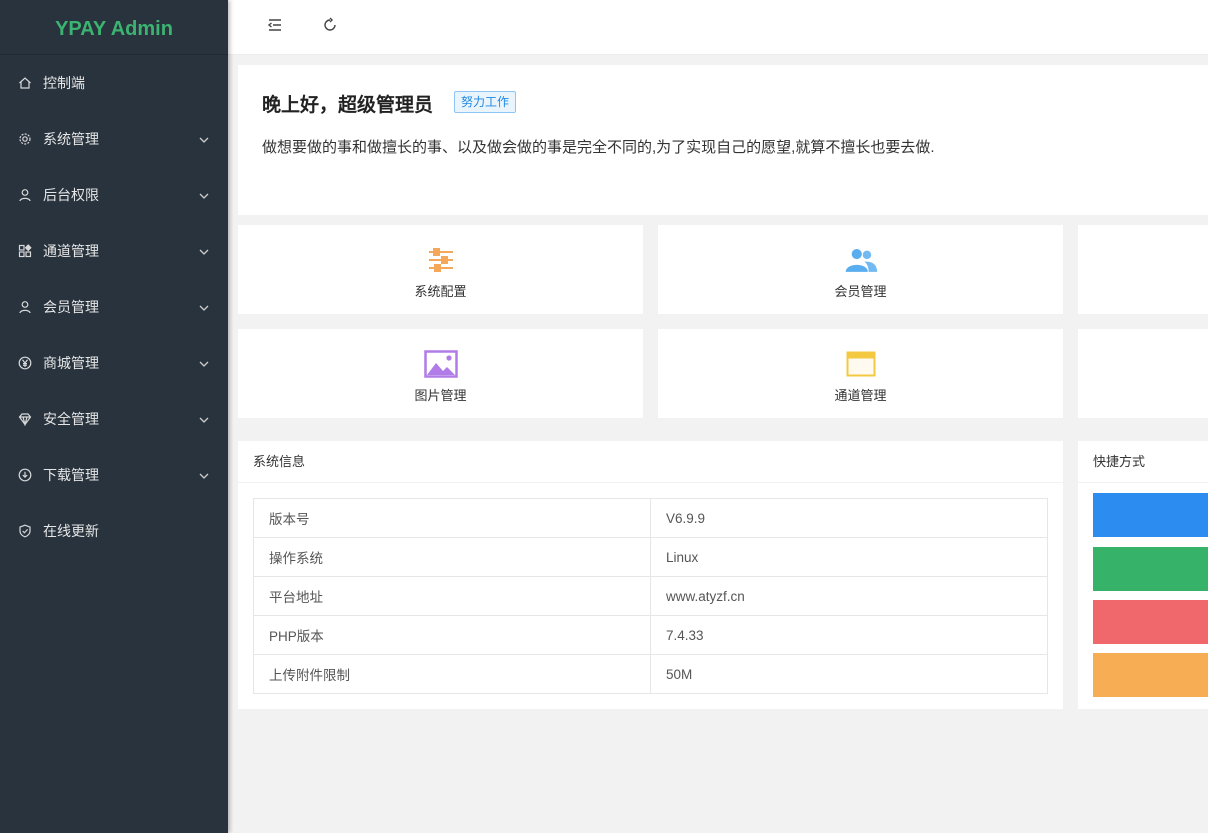 This screenshot has width=1208, height=833. Describe the element at coordinates (849, 635) in the screenshot. I see `info-value: 7.4.33` at that location.